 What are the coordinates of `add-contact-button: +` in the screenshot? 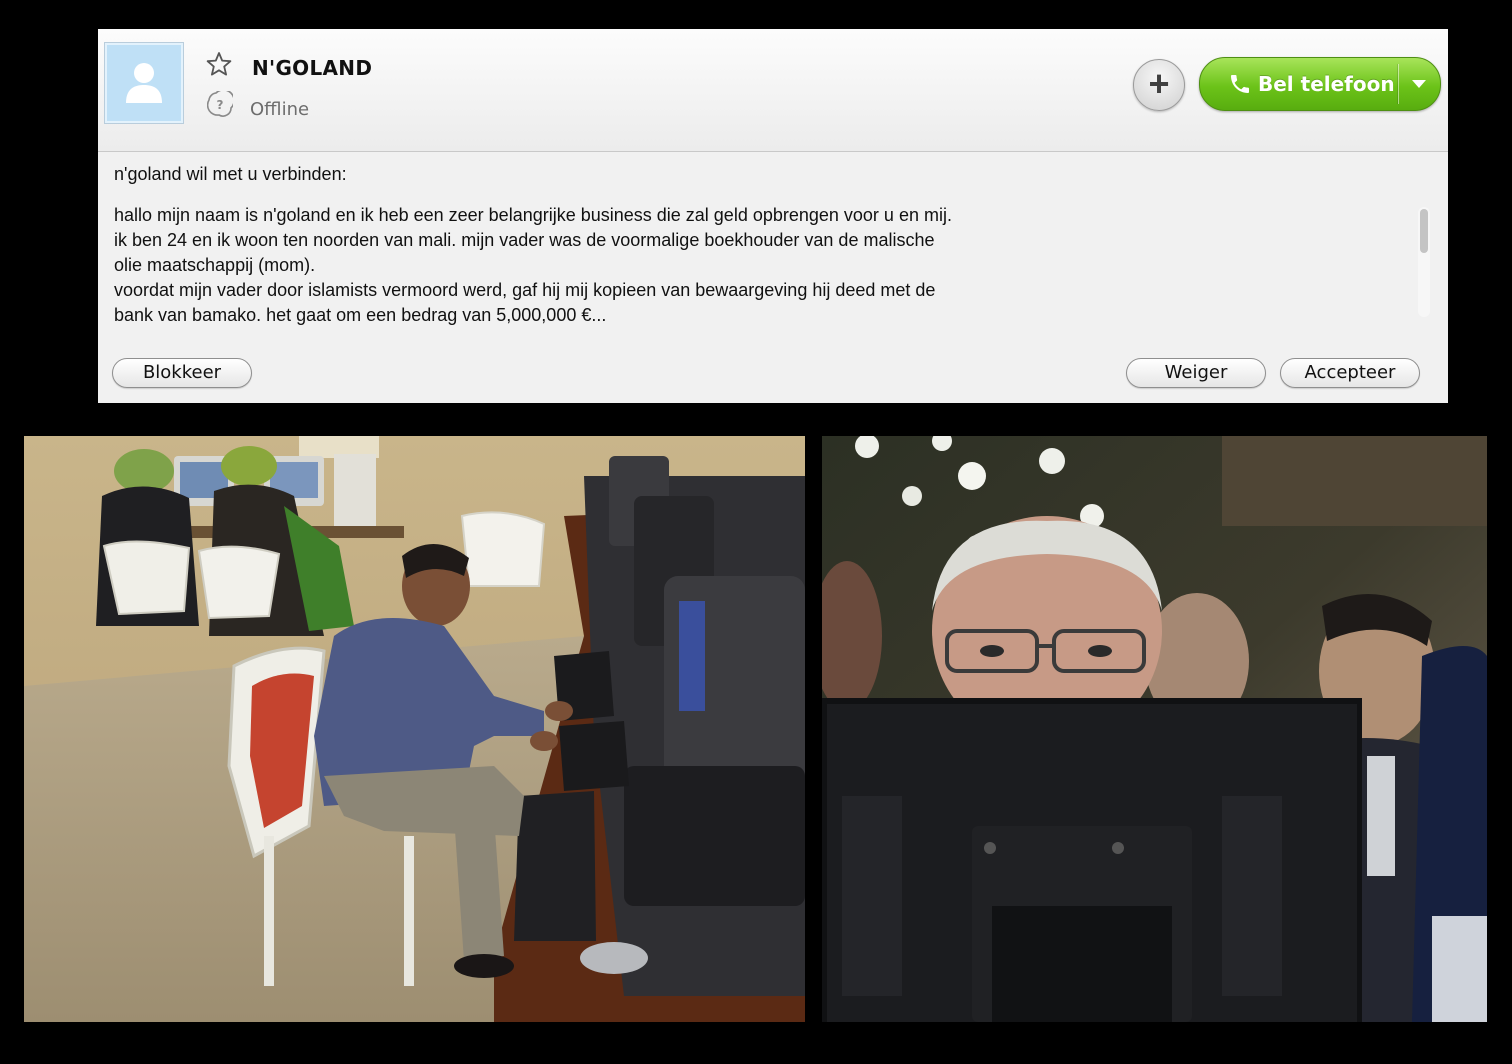 It's located at (1159, 85).